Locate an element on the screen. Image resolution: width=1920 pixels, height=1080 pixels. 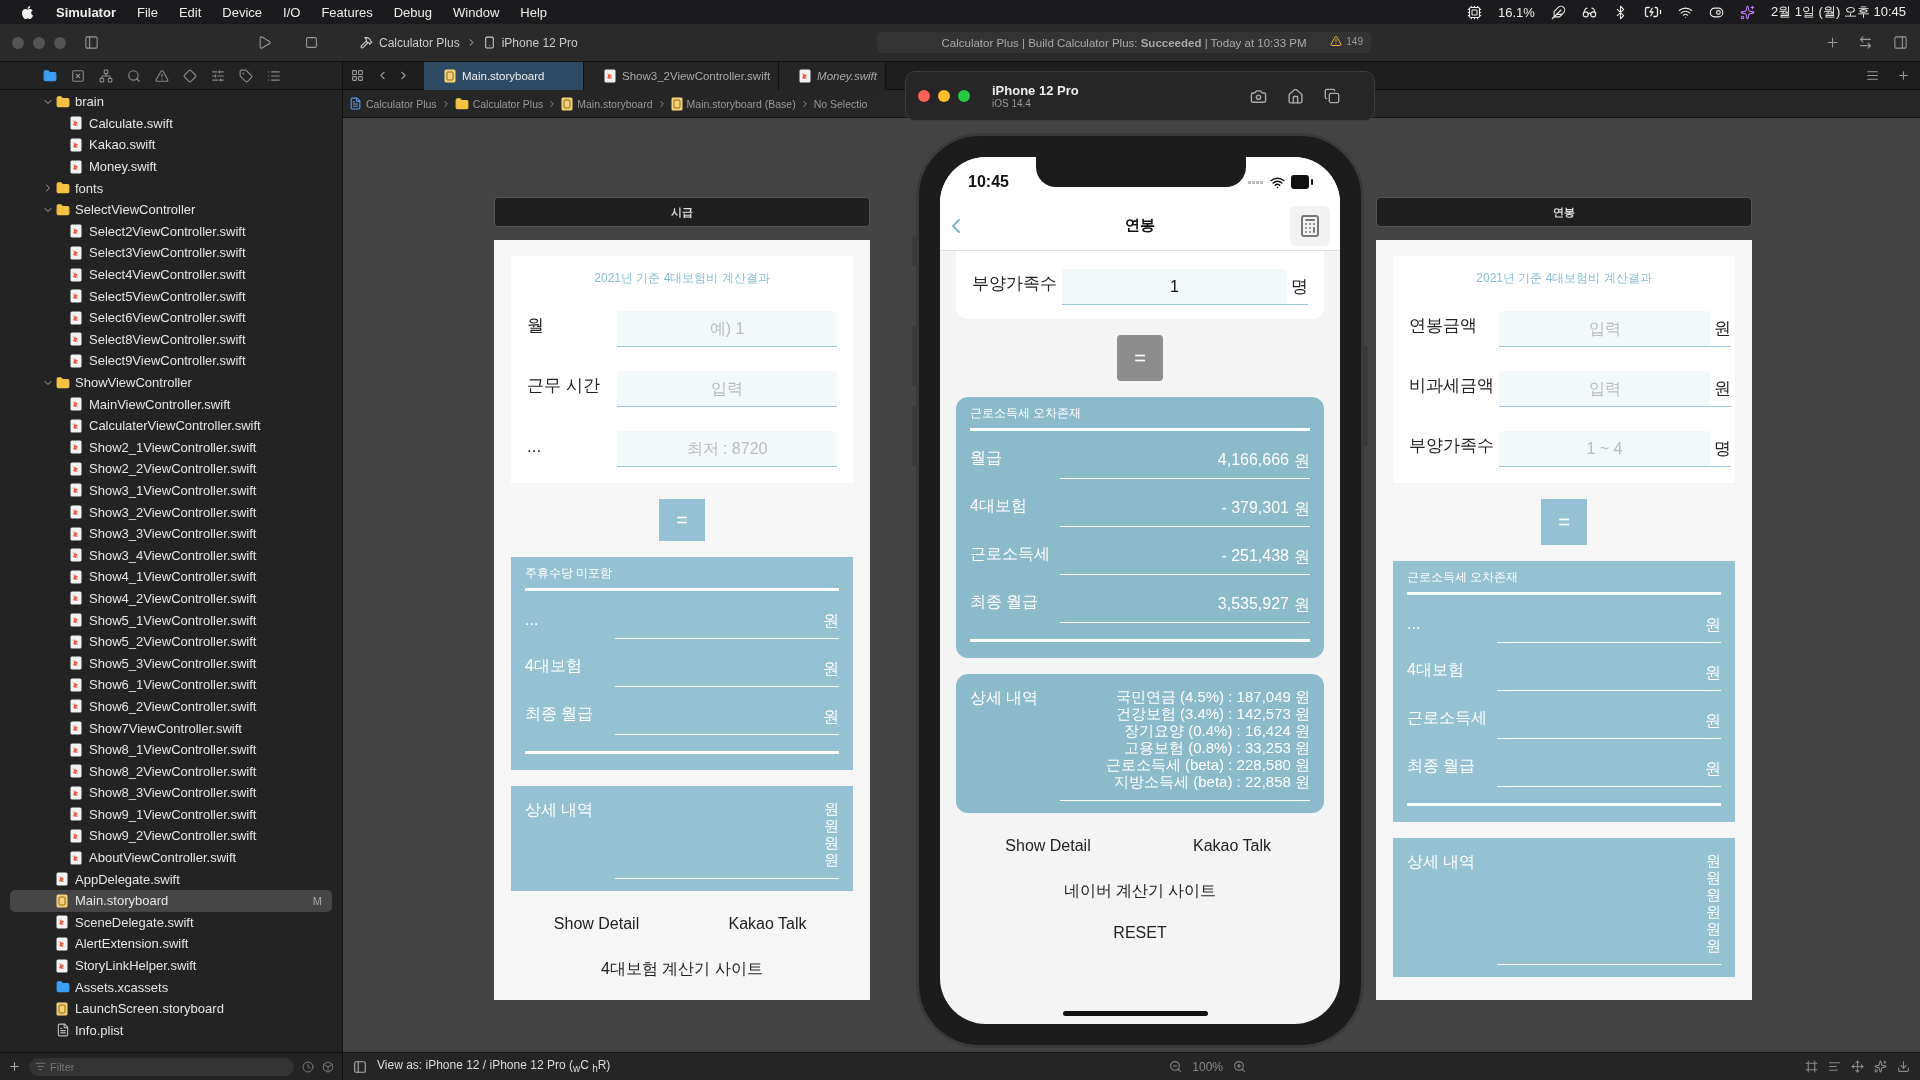
file-tree-item: Show8_1ViewController.swift is located at coordinates (171, 749).